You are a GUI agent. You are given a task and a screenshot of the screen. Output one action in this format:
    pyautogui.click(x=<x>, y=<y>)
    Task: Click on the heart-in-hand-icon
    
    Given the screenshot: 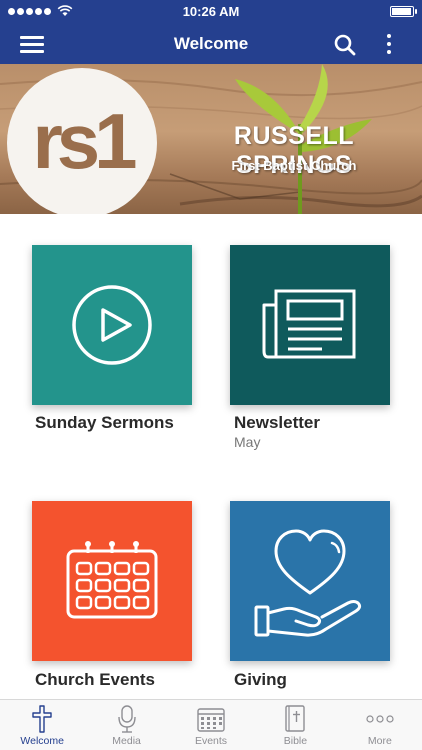 What is the action you would take?
    pyautogui.click(x=308, y=583)
    